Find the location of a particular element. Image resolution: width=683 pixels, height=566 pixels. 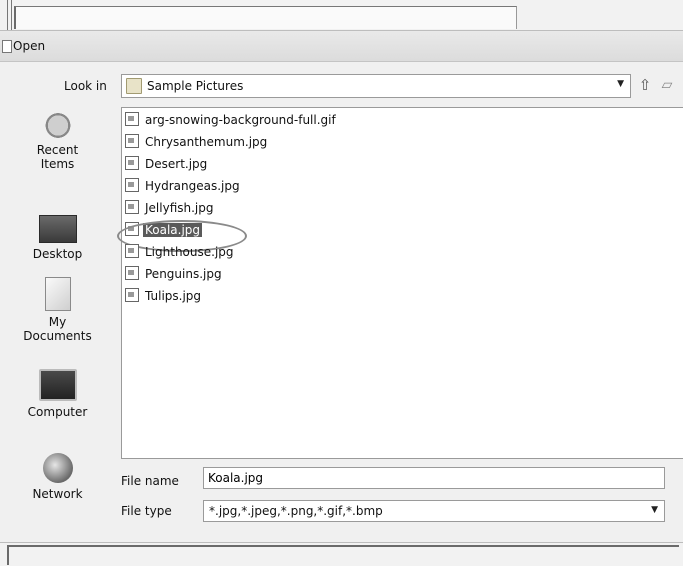

look-in-value: Sample Pictures is located at coordinates (195, 86).